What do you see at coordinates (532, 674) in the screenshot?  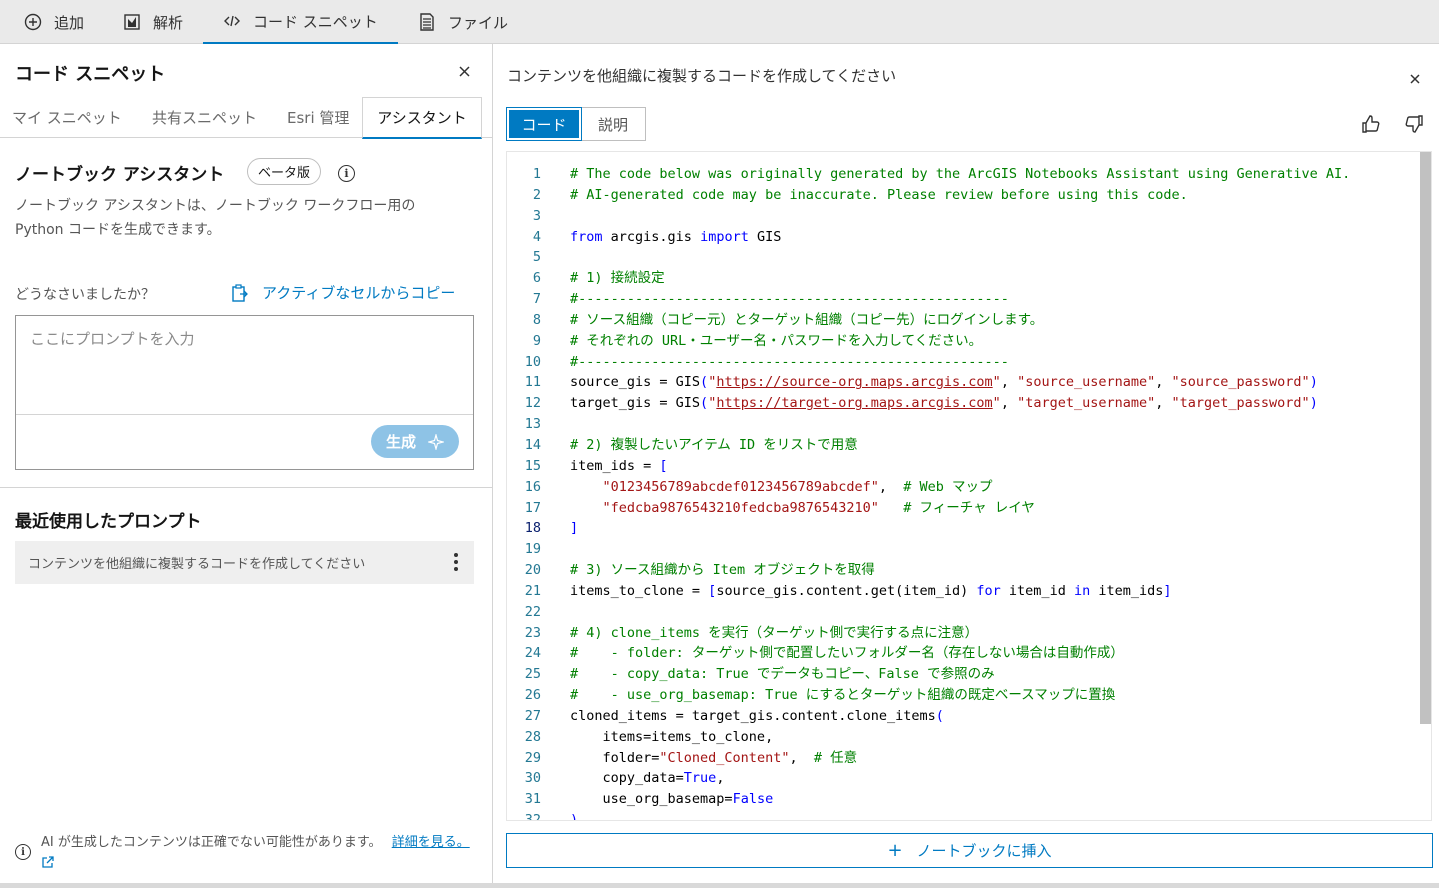 I see `line-number: 25` at bounding box center [532, 674].